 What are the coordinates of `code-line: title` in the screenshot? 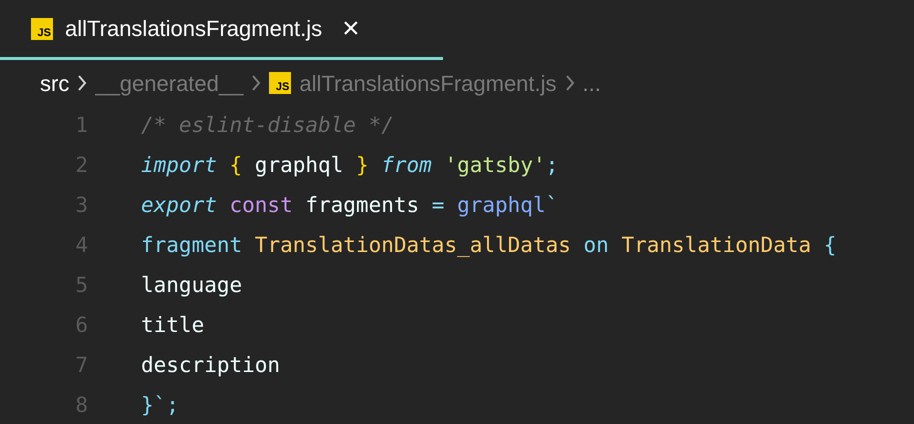 It's located at (172, 326).